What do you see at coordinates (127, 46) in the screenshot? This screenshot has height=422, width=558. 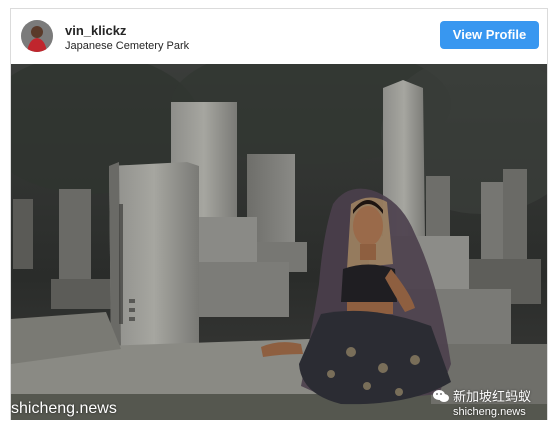 I see `location-link: Japanese Cemetery Park` at bounding box center [127, 46].